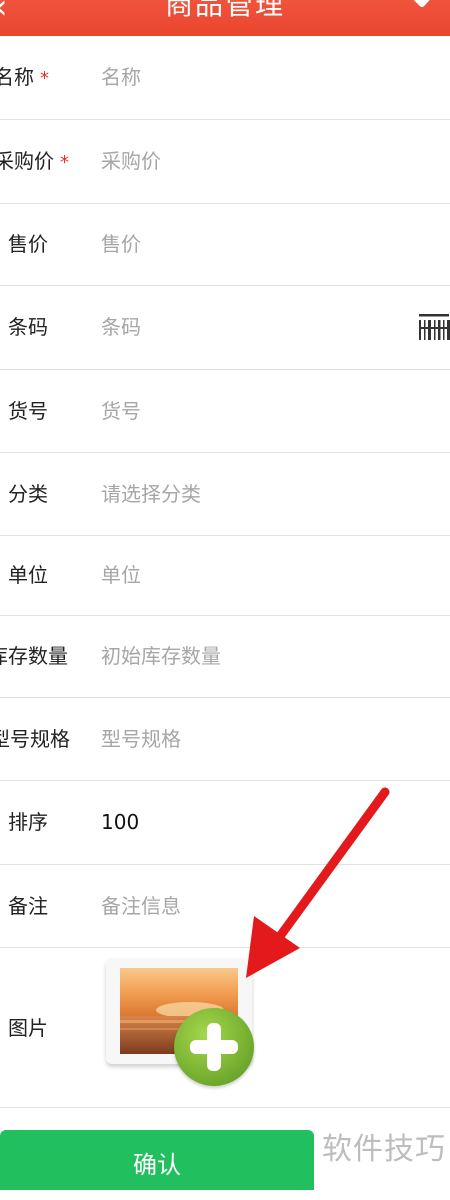  What do you see at coordinates (121, 575) in the screenshot?
I see `unit-input: 单位` at bounding box center [121, 575].